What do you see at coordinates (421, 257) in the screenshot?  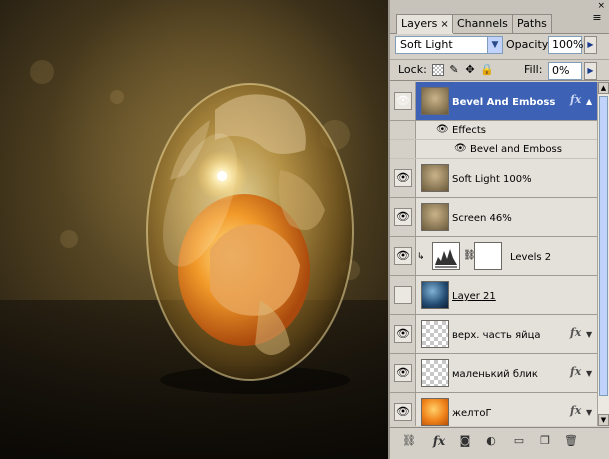 I see `clip-arrow-icon: ↳` at bounding box center [421, 257].